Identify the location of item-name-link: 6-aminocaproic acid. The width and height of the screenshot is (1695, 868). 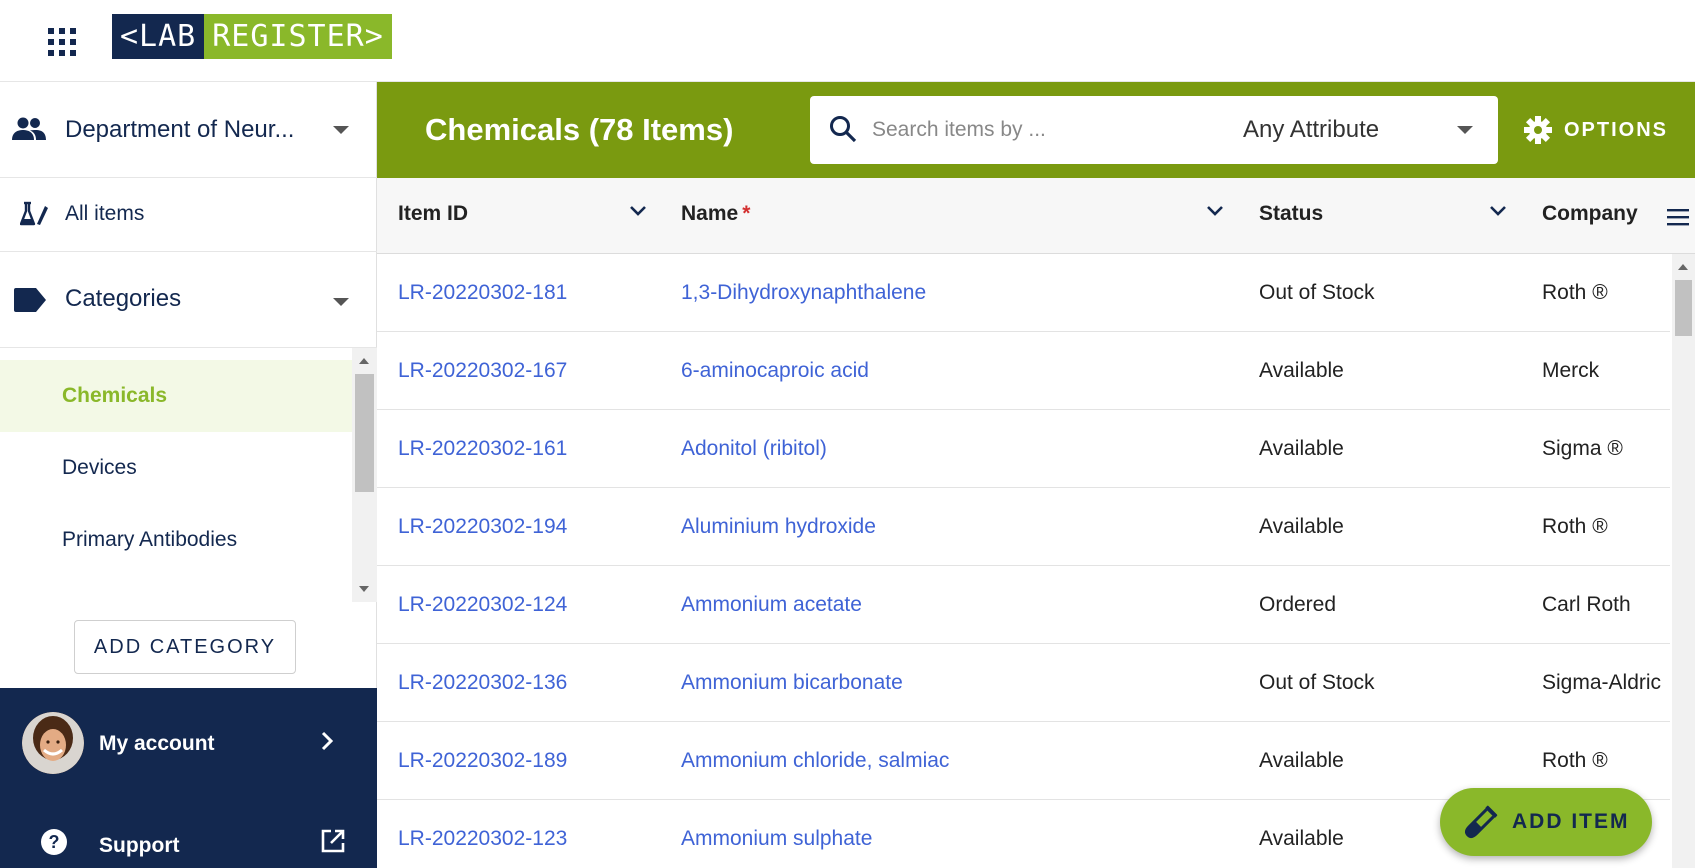
(775, 371).